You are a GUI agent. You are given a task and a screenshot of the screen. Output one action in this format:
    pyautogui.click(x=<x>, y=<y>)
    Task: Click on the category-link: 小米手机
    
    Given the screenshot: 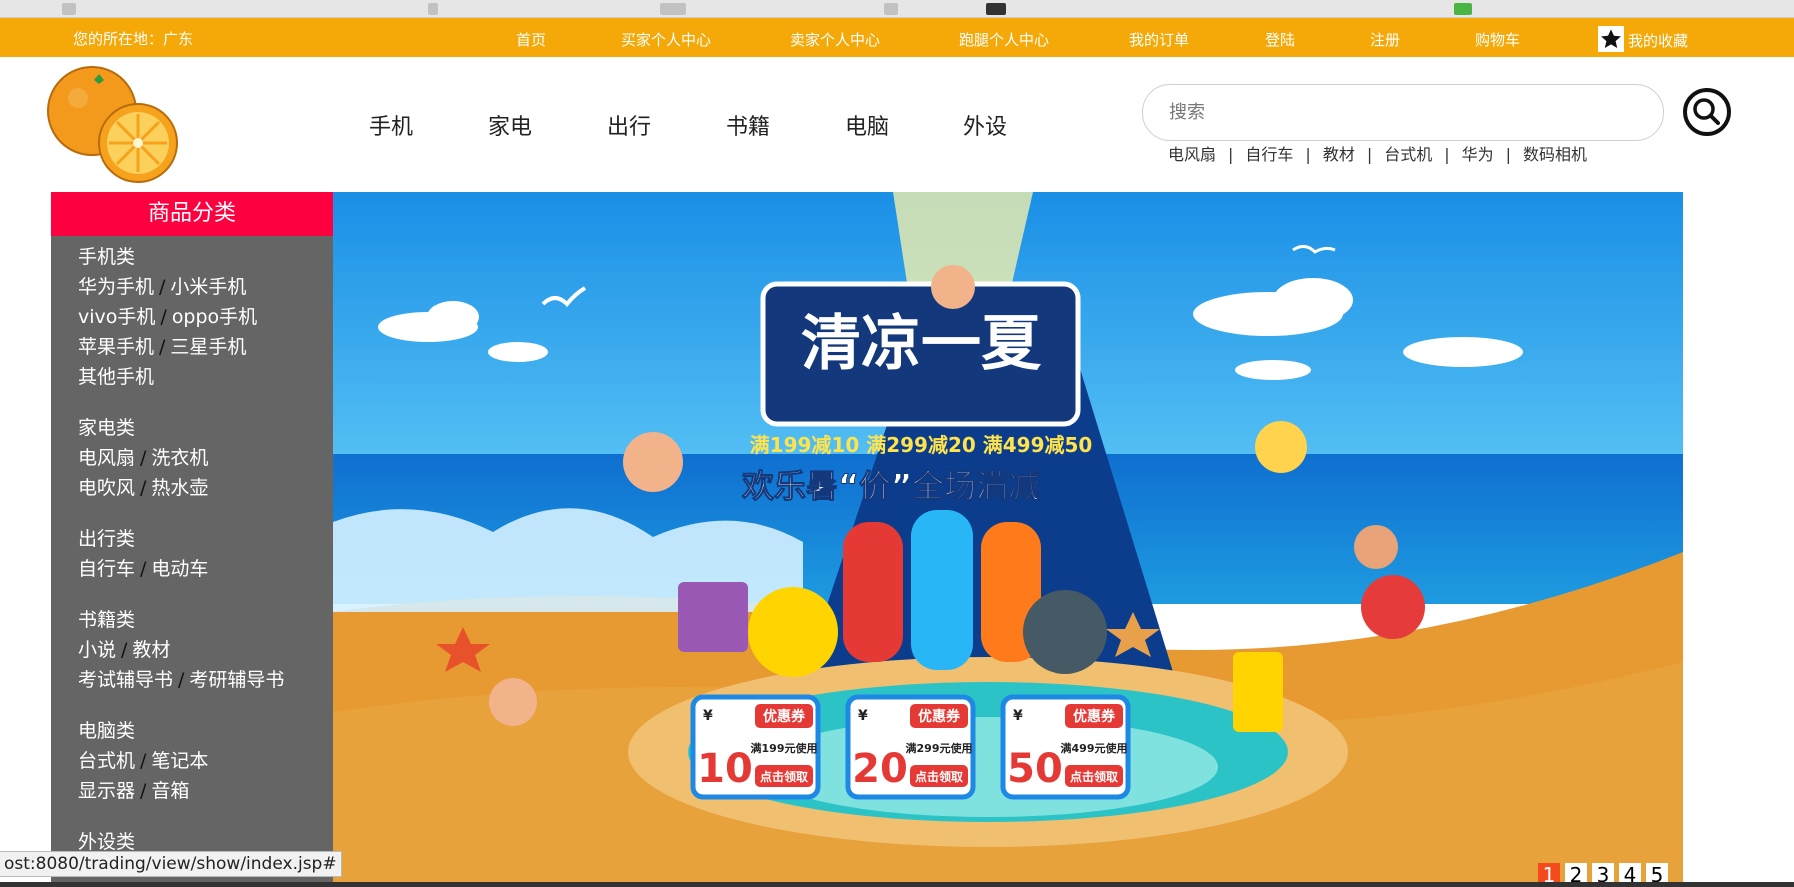 What is the action you would take?
    pyautogui.click(x=208, y=287)
    